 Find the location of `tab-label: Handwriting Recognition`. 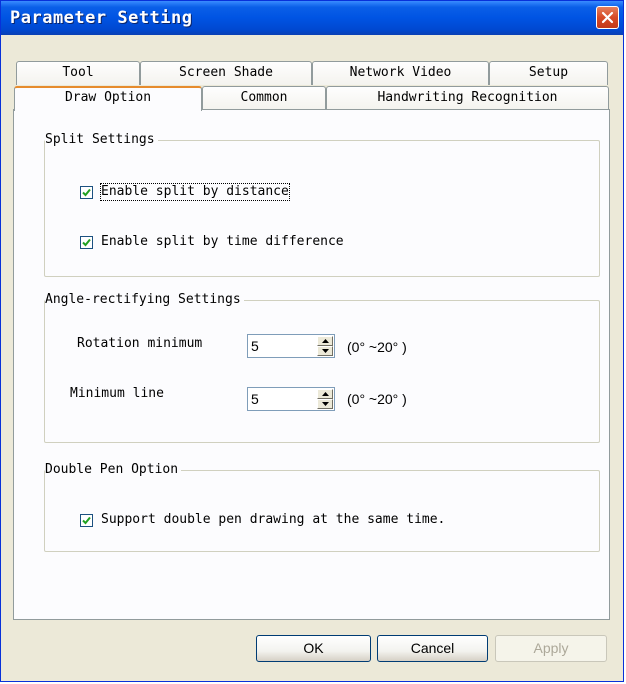

tab-label: Handwriting Recognition is located at coordinates (467, 97).